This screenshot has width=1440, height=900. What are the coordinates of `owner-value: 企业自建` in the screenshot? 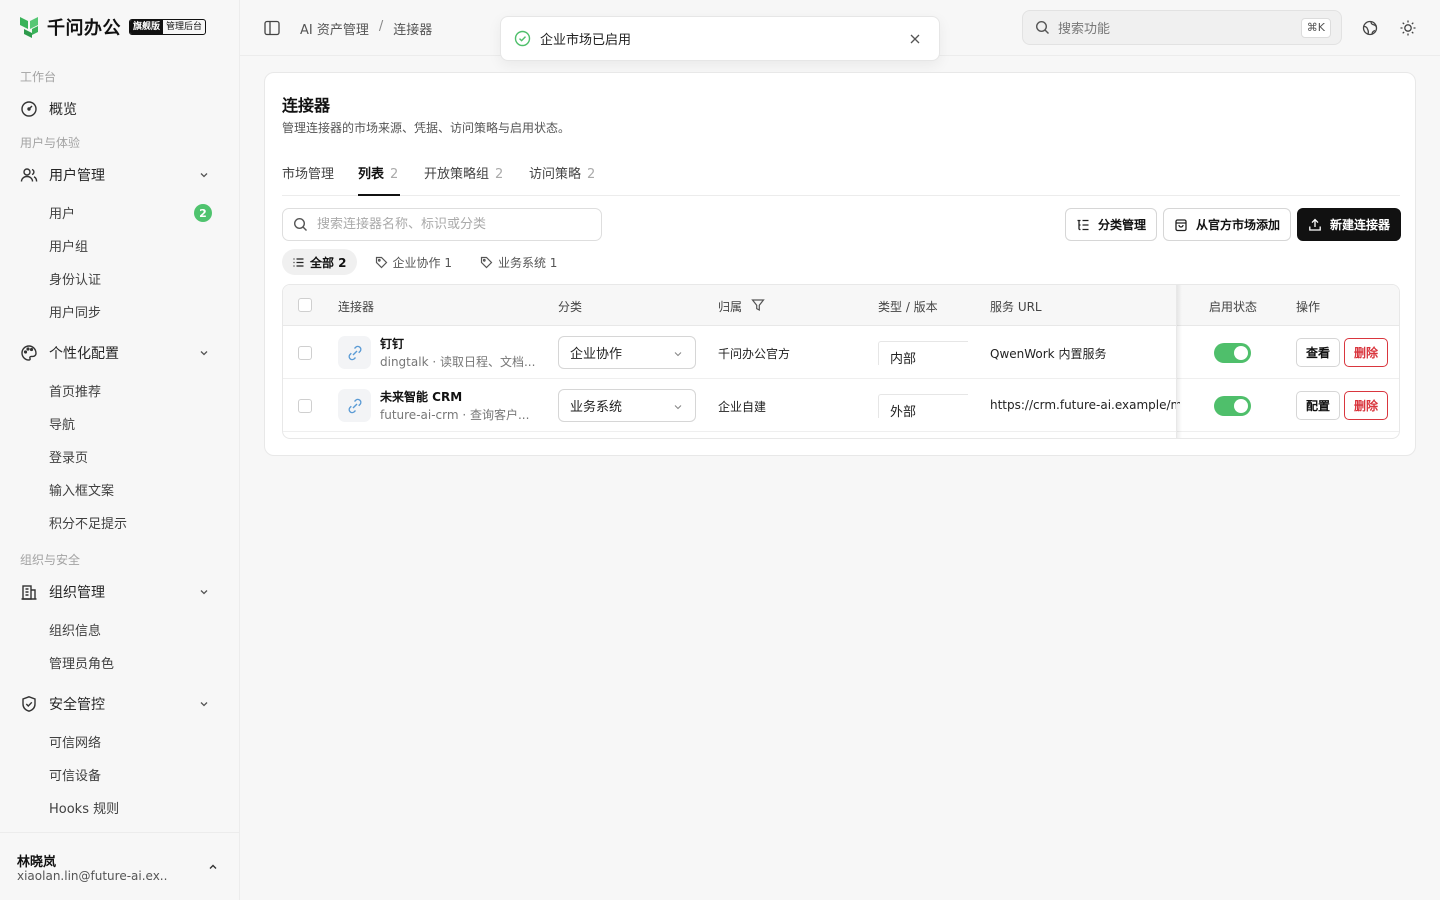 It's located at (742, 407).